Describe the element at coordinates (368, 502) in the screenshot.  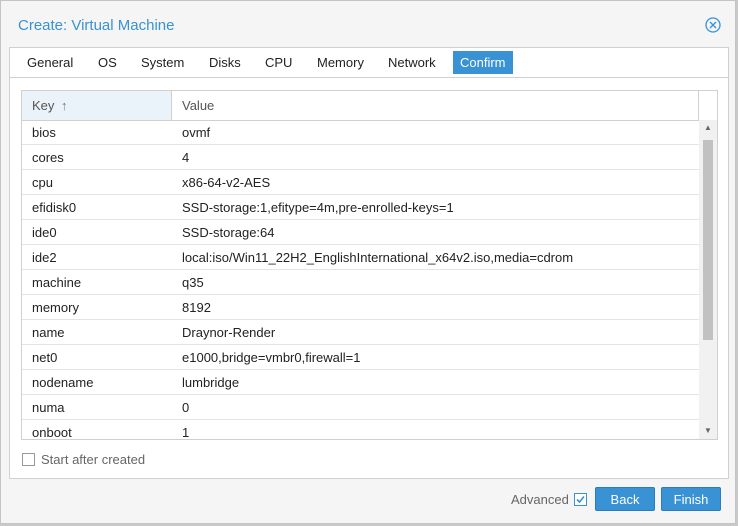
I see `dialog-footer: Advanced Back Finish` at that location.